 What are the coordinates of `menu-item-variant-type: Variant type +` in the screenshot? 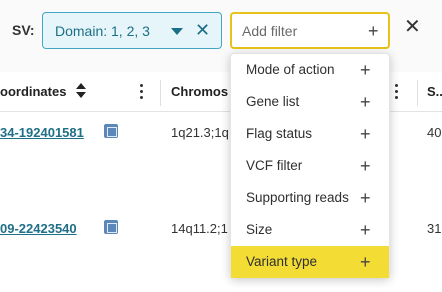 It's located at (310, 262).